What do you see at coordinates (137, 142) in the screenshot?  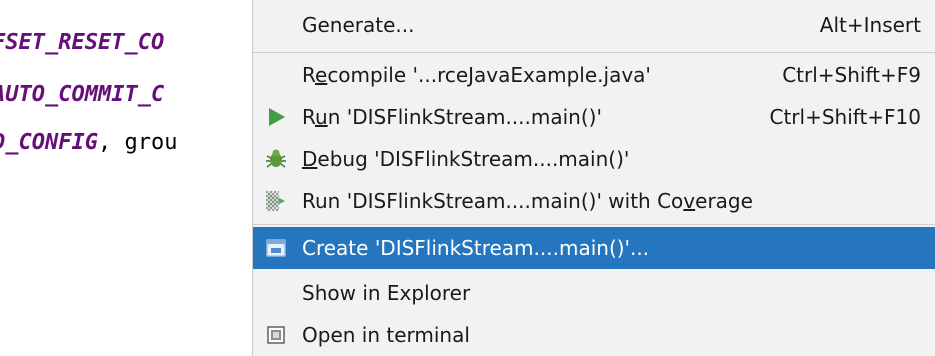 I see `code-text: , grou` at bounding box center [137, 142].